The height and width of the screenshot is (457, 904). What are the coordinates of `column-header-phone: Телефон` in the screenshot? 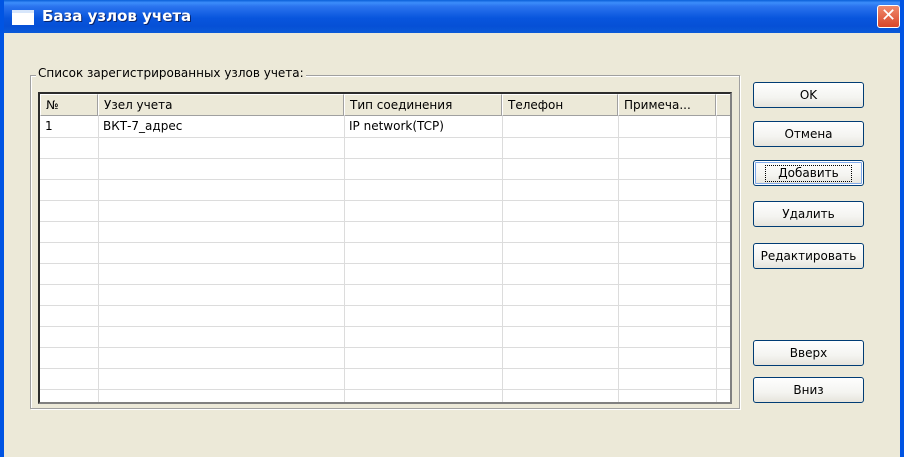 It's located at (560, 105).